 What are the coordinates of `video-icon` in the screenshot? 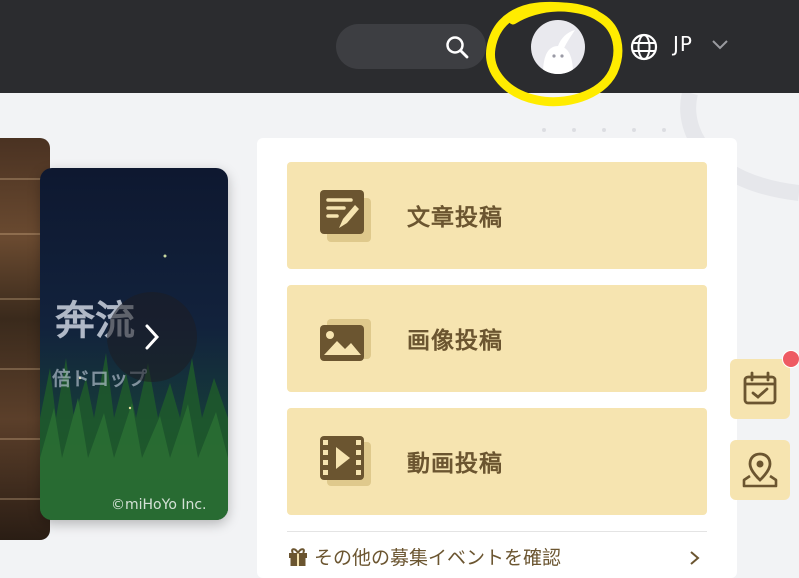 It's located at (345, 461).